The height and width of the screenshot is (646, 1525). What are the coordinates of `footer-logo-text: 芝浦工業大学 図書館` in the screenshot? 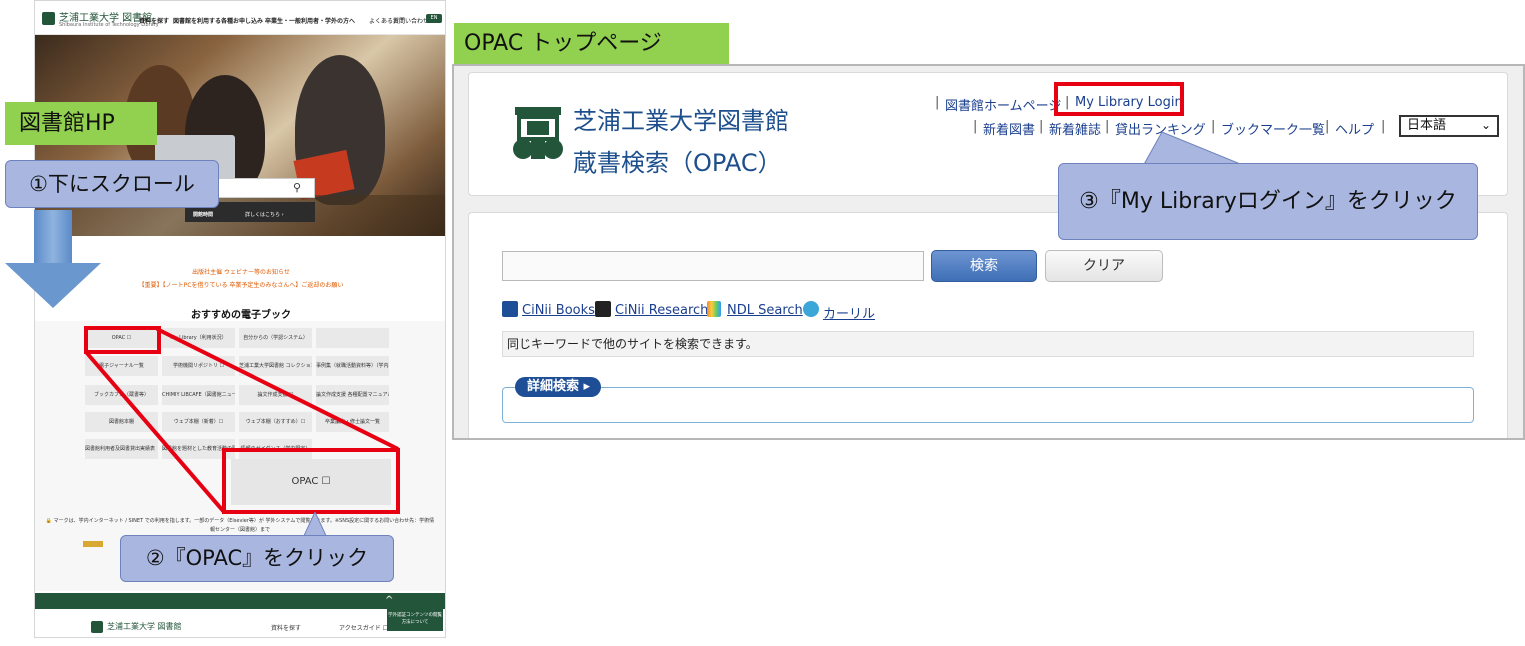 It's located at (144, 626).